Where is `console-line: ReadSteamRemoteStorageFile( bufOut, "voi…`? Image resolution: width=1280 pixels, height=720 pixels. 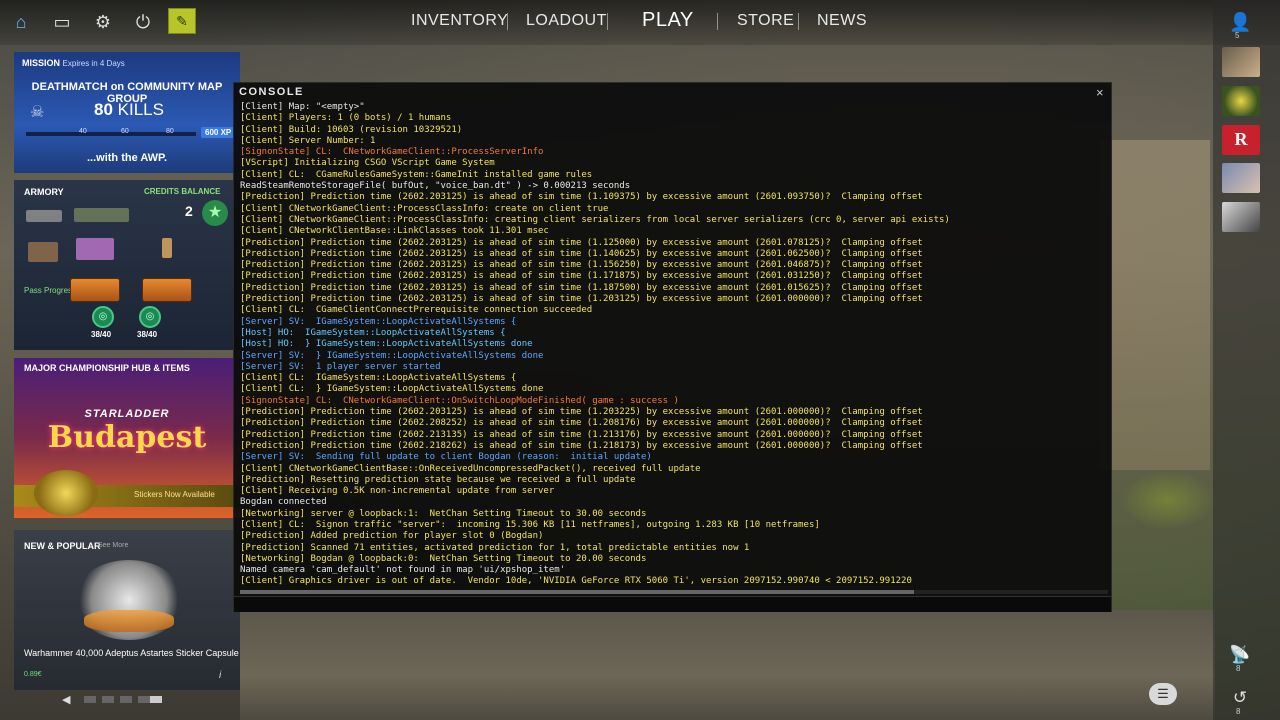 console-line: ReadSteamRemoteStorageFile( bufOut, "voi… is located at coordinates (435, 186).